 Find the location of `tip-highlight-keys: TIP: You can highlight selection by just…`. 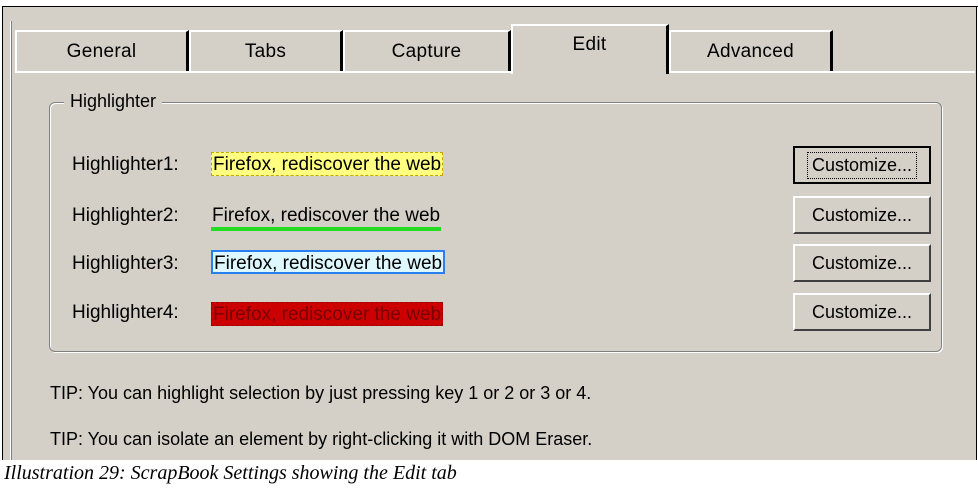

tip-highlight-keys: TIP: You can highlight selection by just… is located at coordinates (321, 393).